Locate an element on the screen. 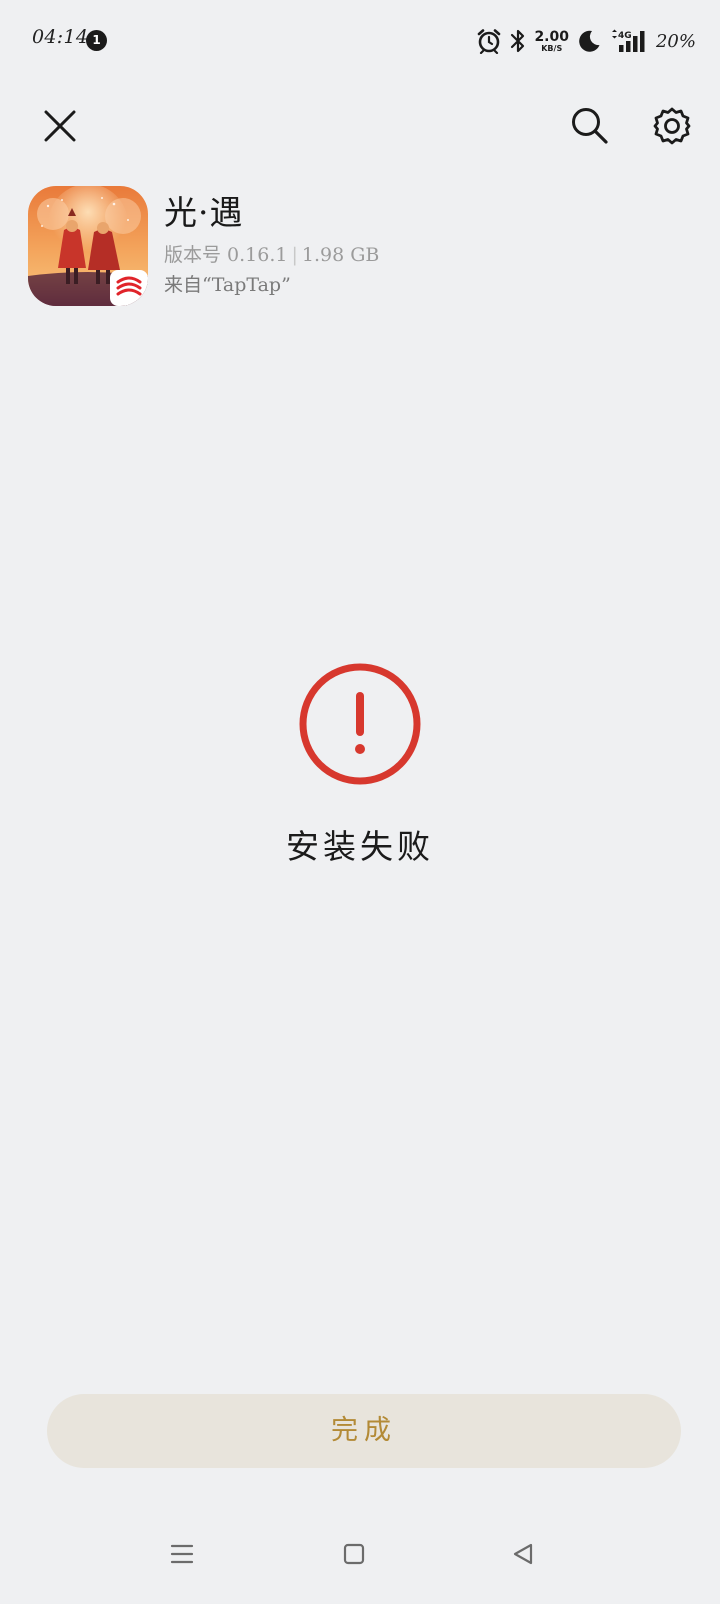  notification-badge: 1 is located at coordinates (96, 40).